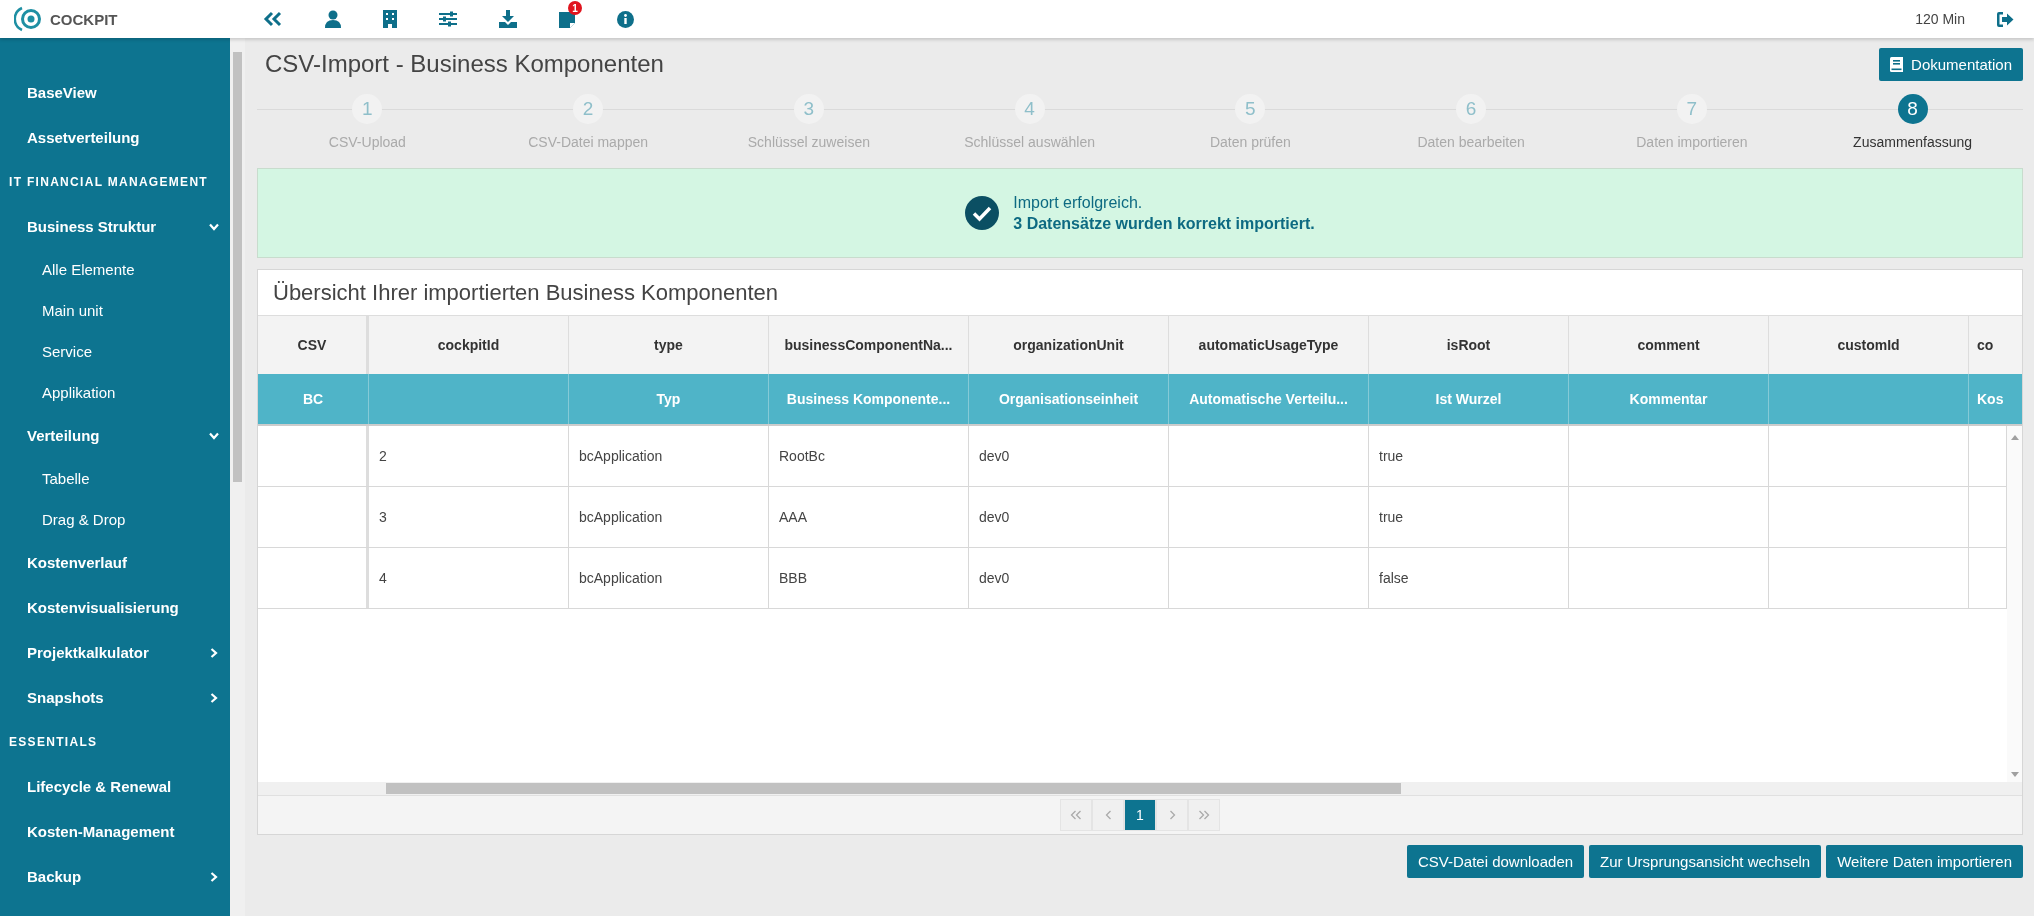  I want to click on table-cell: BBB, so click(793, 578).